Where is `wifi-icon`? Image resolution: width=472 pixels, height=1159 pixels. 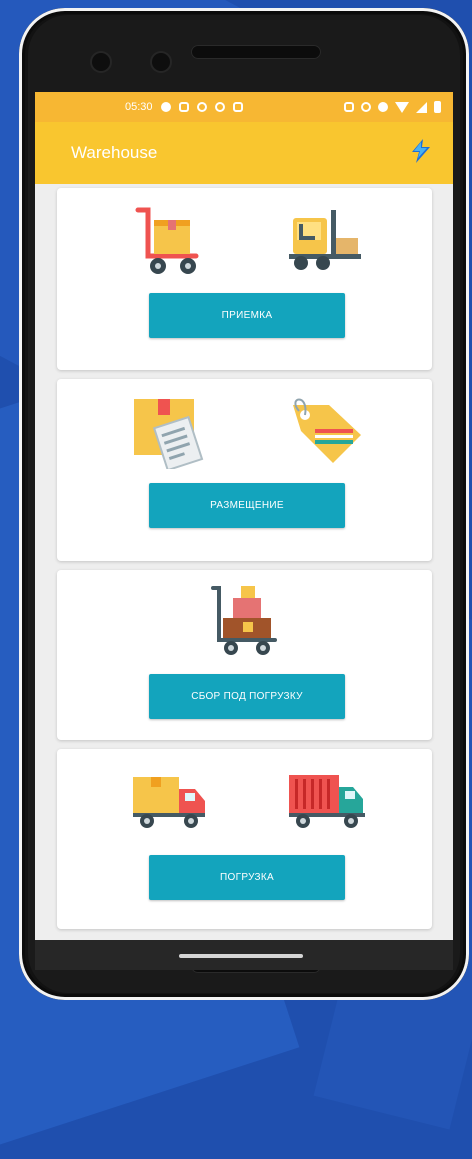 wifi-icon is located at coordinates (402, 107).